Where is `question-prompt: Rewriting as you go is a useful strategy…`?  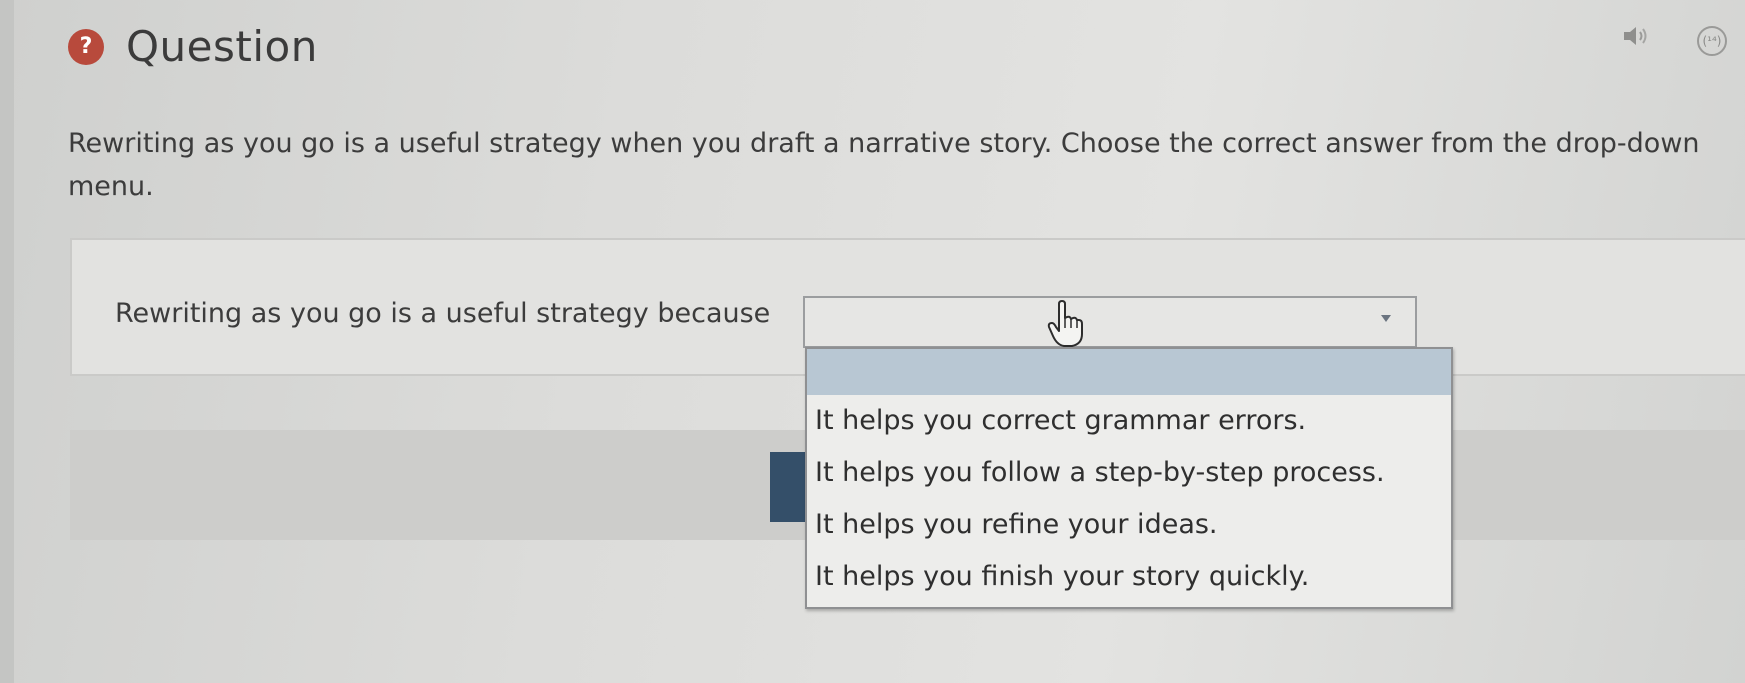
question-prompt: Rewriting as you go is a useful strategy… is located at coordinates (884, 165).